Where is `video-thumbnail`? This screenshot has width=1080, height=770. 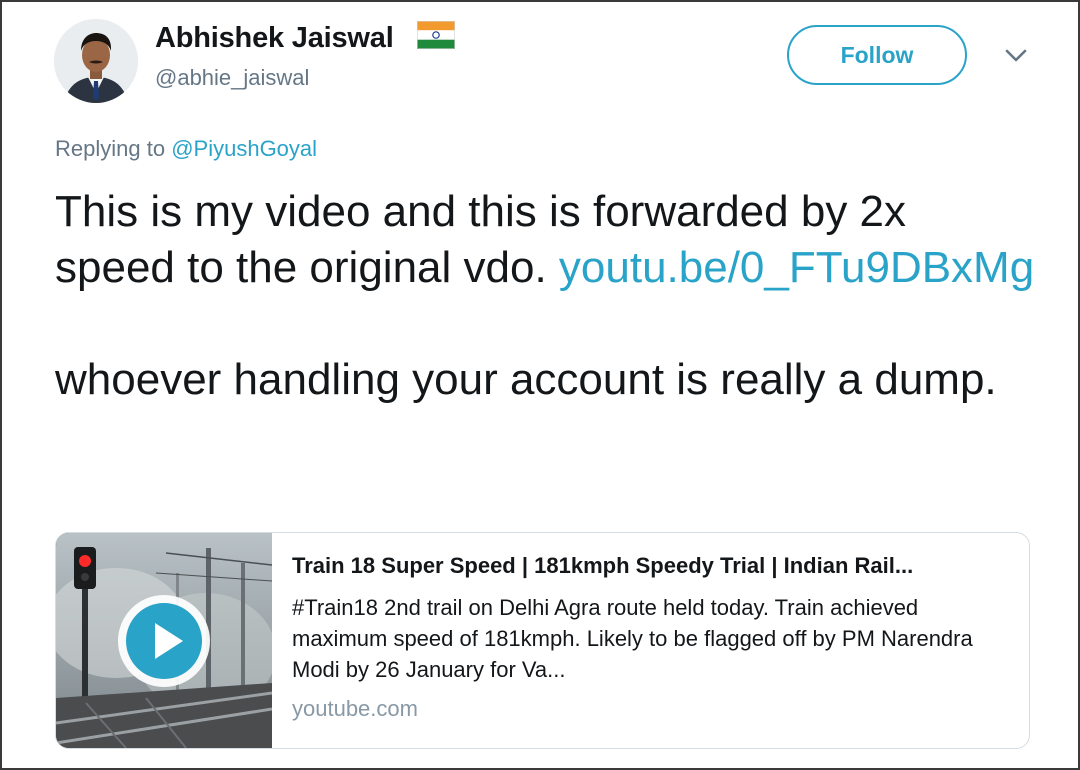 video-thumbnail is located at coordinates (164, 640).